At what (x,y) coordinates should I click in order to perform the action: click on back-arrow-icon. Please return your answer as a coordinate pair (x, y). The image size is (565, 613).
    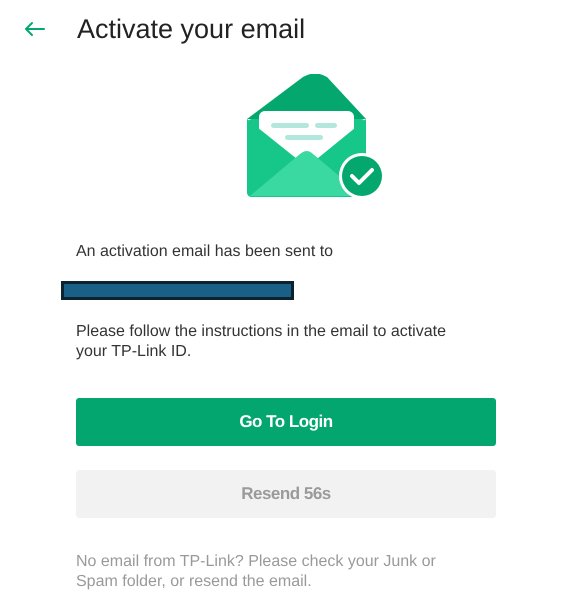
    Looking at the image, I should click on (34, 29).